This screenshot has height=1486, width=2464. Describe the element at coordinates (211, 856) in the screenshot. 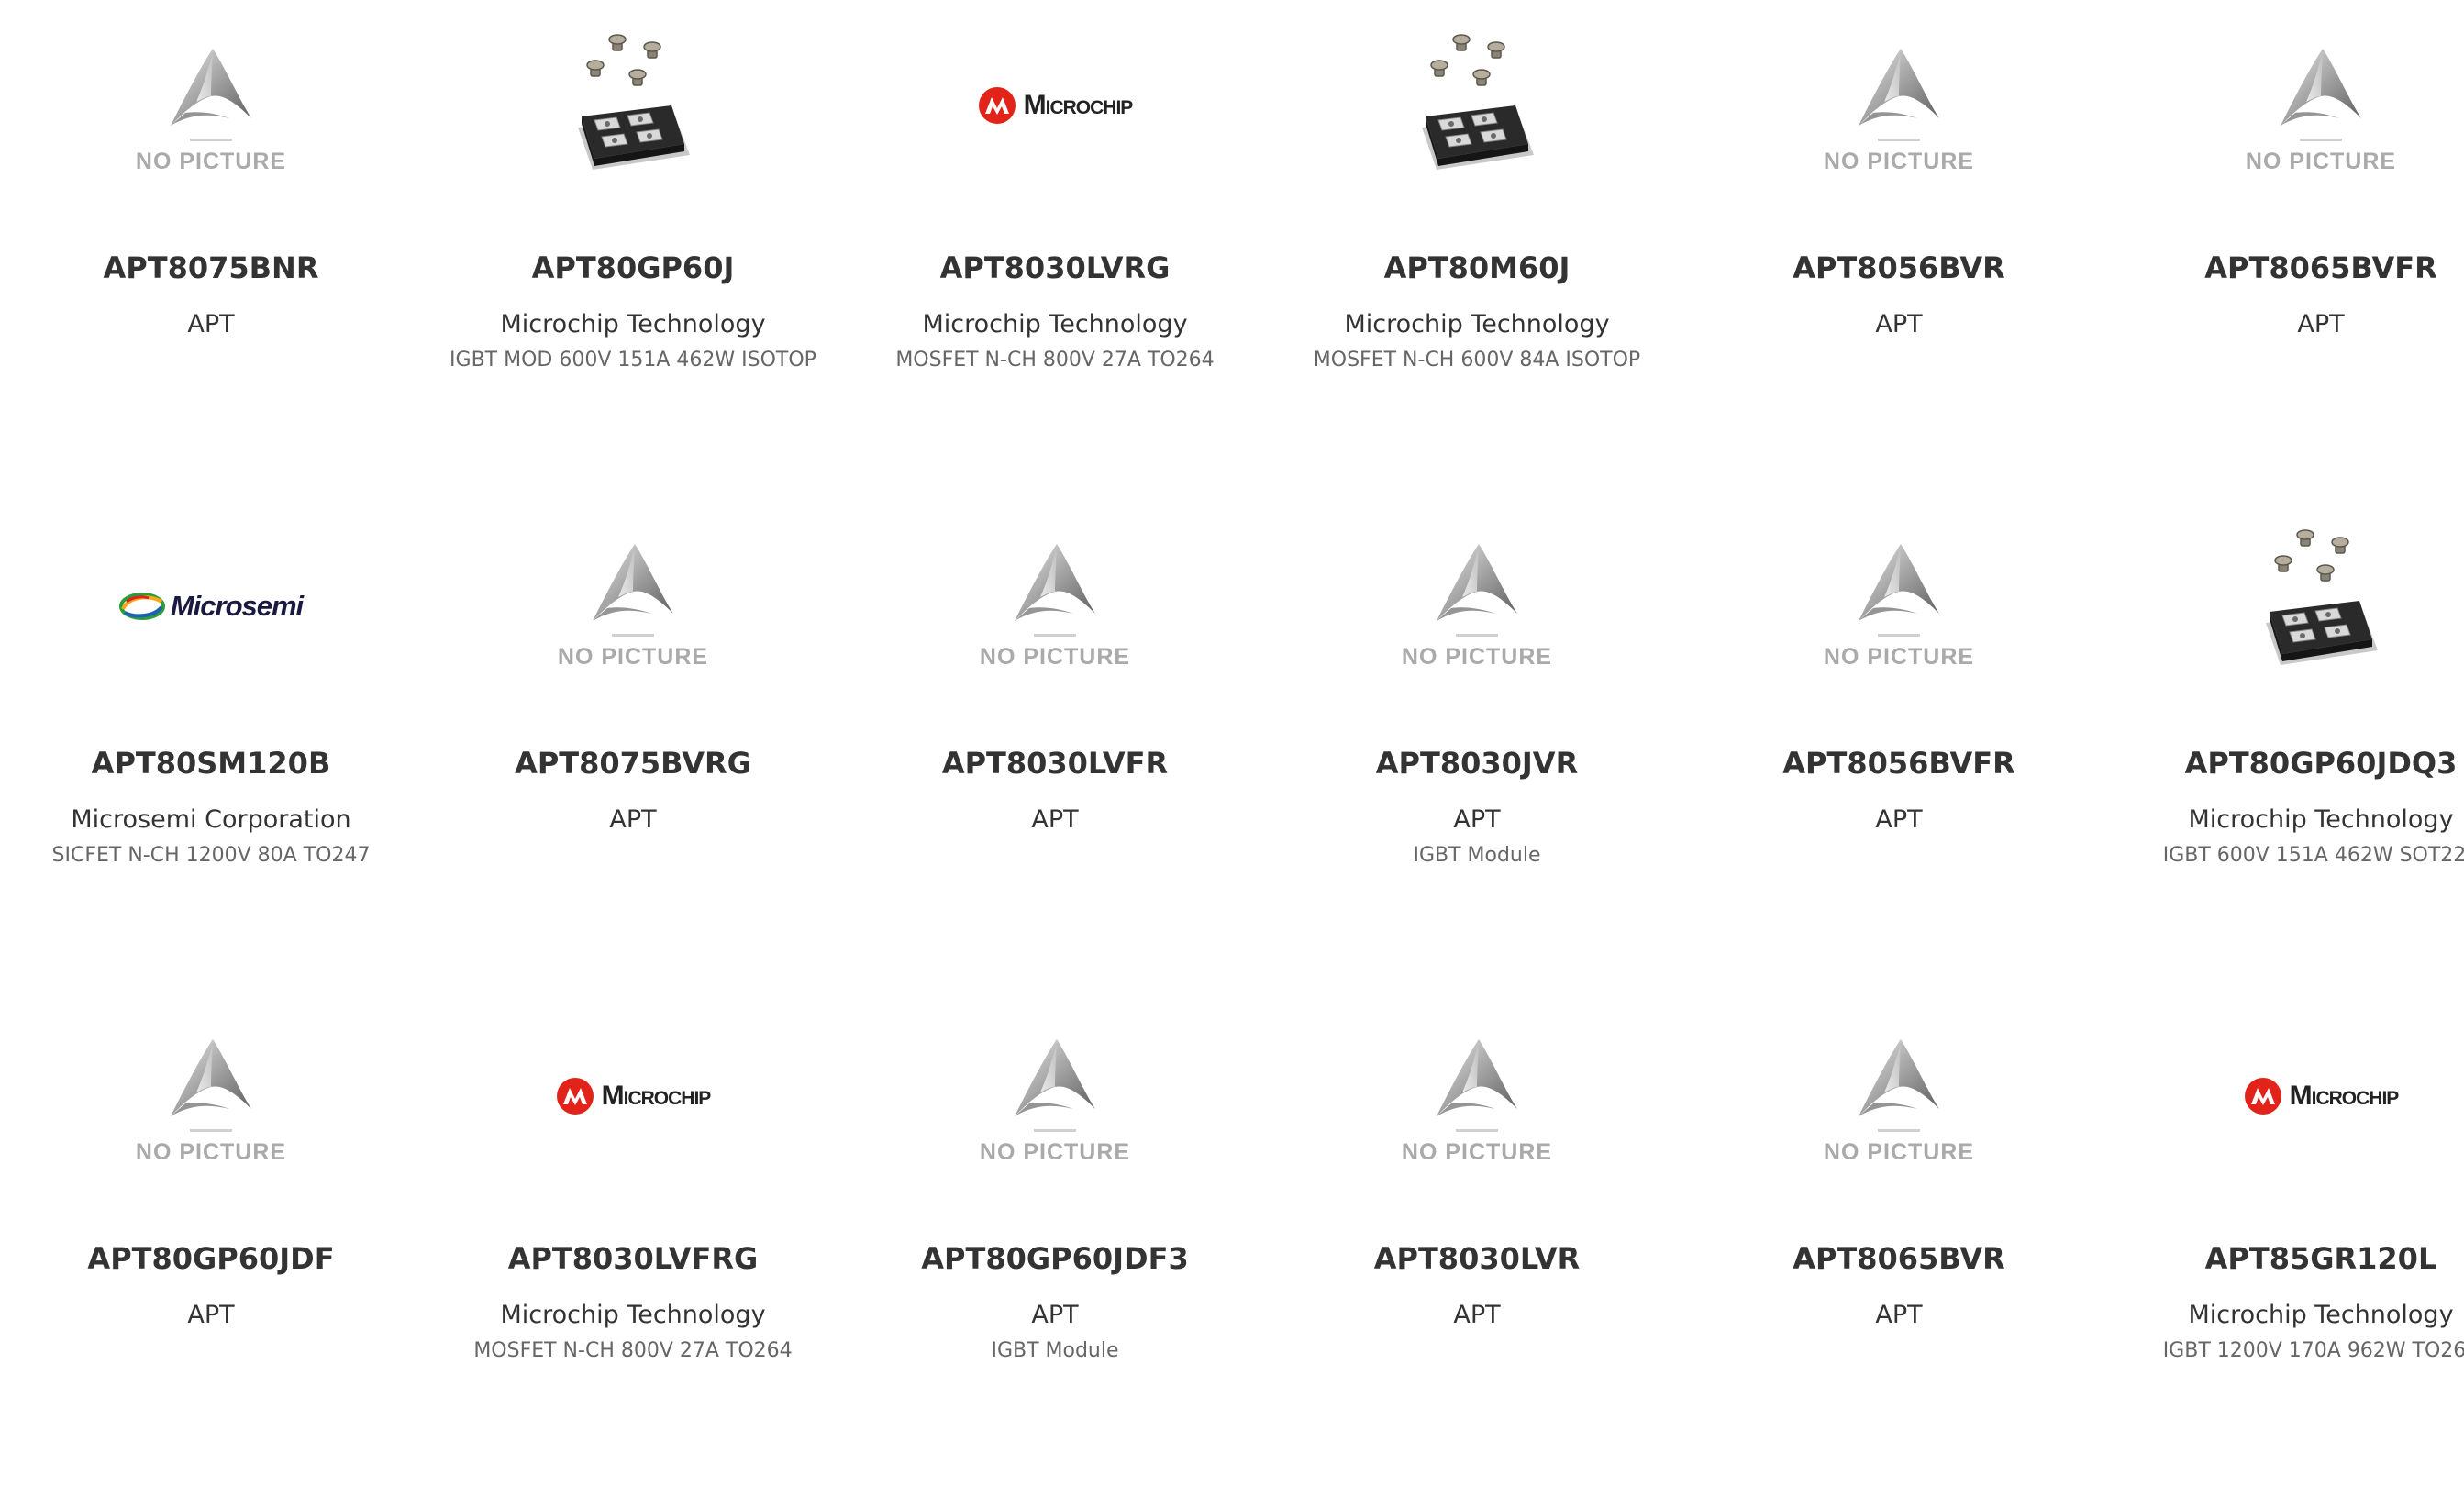

I see `product-description: SICFET N-CH 1200V 80A TO247` at that location.